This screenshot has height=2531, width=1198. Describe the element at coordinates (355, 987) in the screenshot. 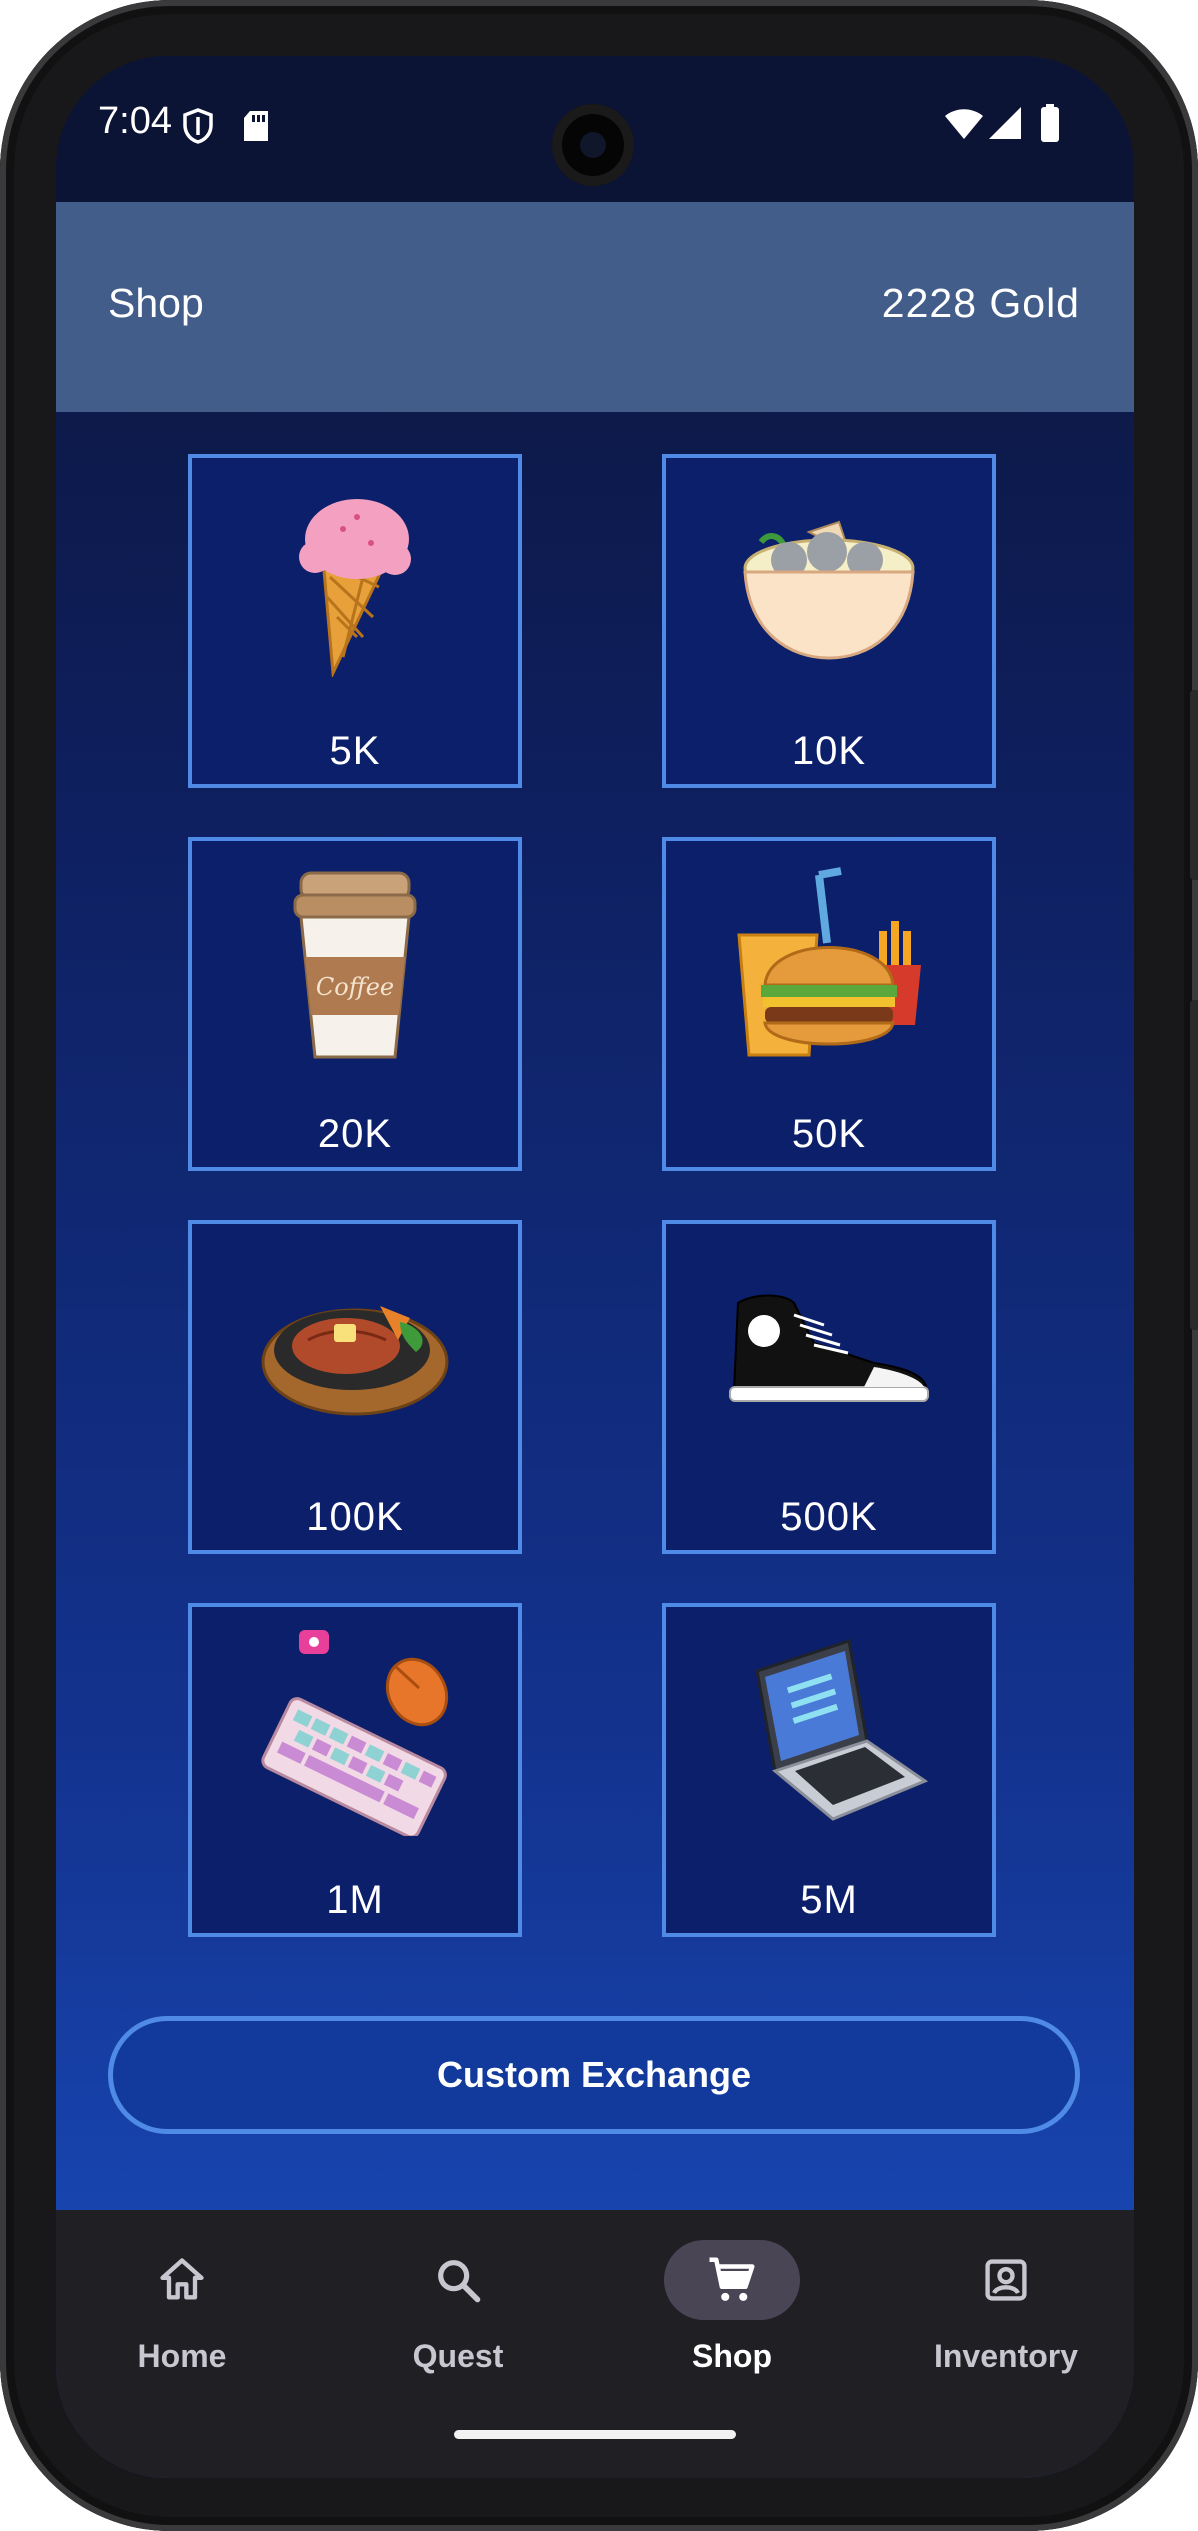

I see `svg-text: Coffee` at that location.